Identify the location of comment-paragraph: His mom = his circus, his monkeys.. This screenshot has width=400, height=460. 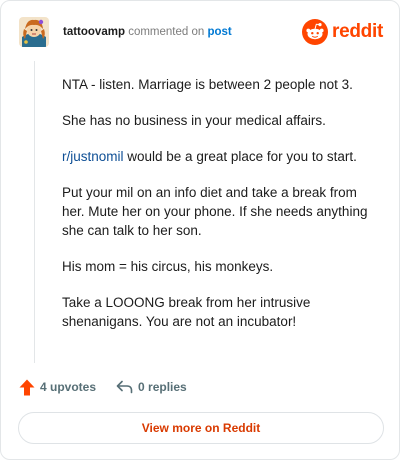
(168, 266).